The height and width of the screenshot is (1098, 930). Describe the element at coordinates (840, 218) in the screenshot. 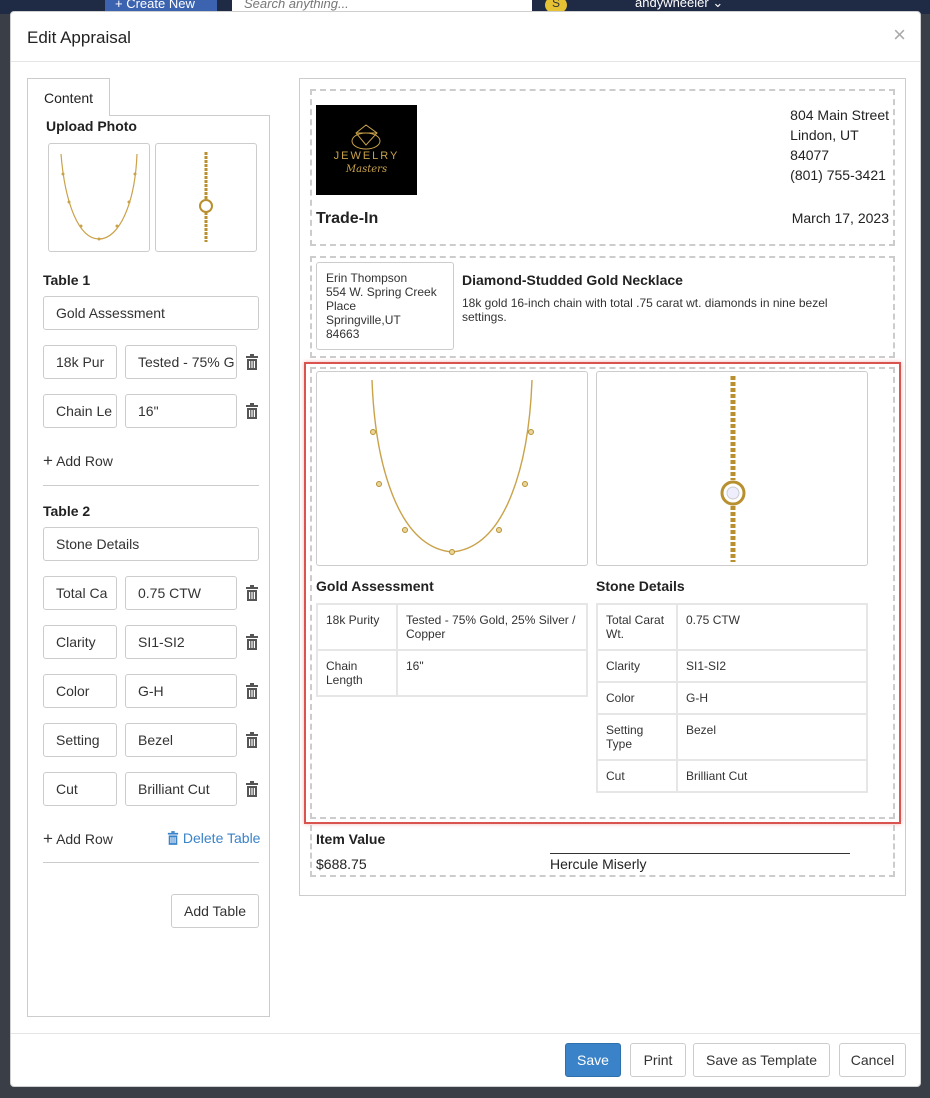

I see `appraisal-date: March 17, 2023` at that location.